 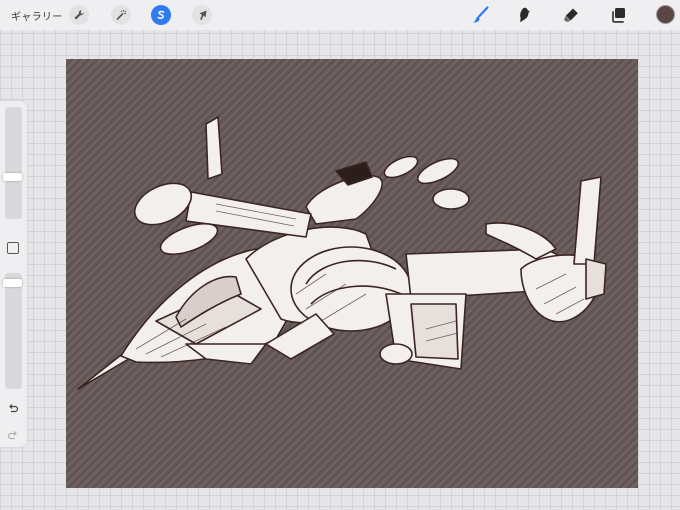 I want to click on actions-button, so click(x=79, y=15).